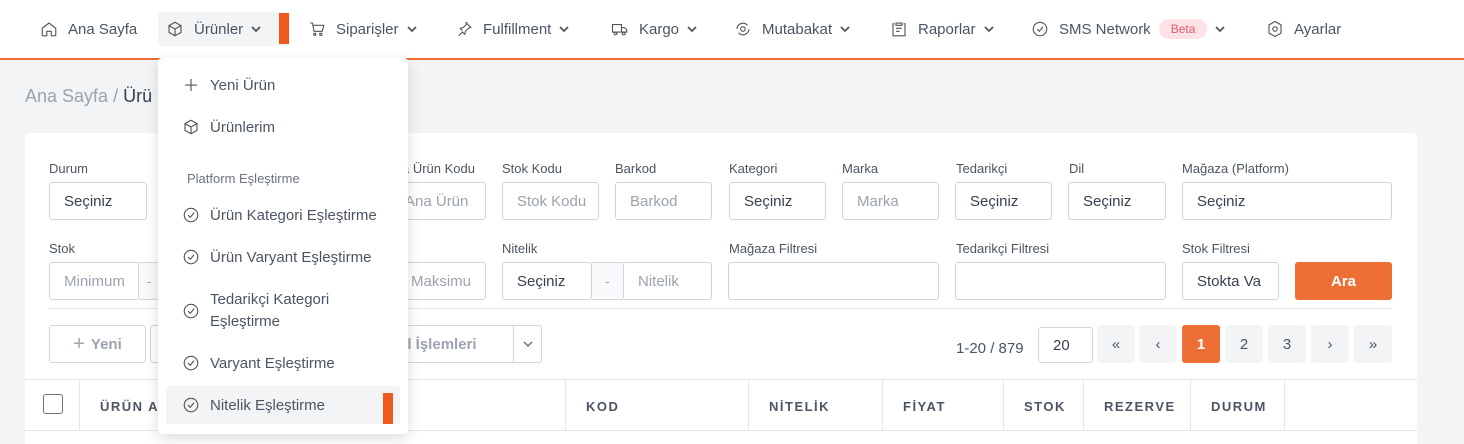  What do you see at coordinates (1343, 281) in the screenshot?
I see `search-button: Ara` at bounding box center [1343, 281].